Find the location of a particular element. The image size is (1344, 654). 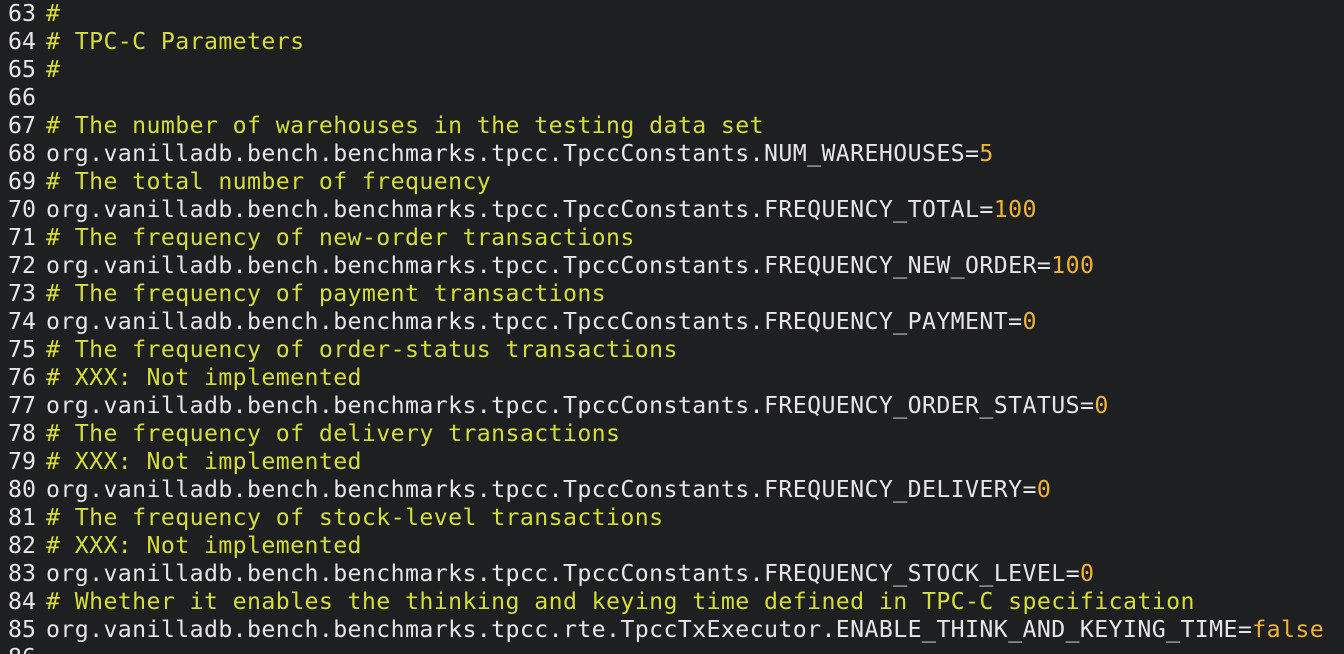

line-number: 75 is located at coordinates (22, 349).